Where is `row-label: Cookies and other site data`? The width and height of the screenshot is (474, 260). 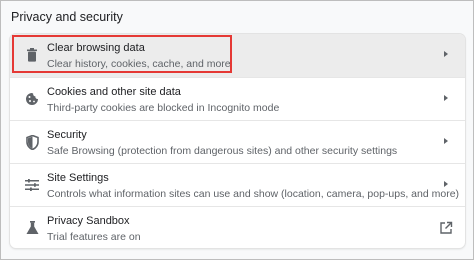
row-label: Cookies and other site data is located at coordinates (114, 92).